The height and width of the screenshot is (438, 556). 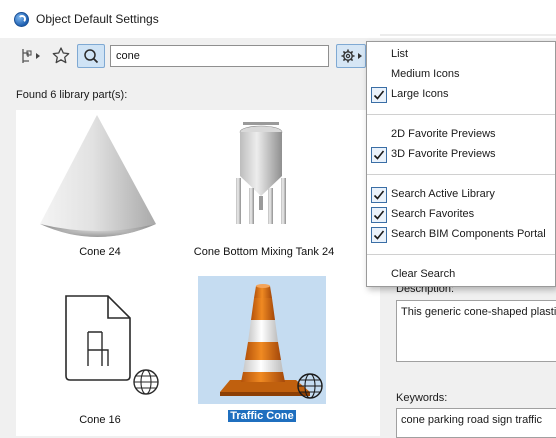 I want to click on object-file-icon, so click(x=112, y=345).